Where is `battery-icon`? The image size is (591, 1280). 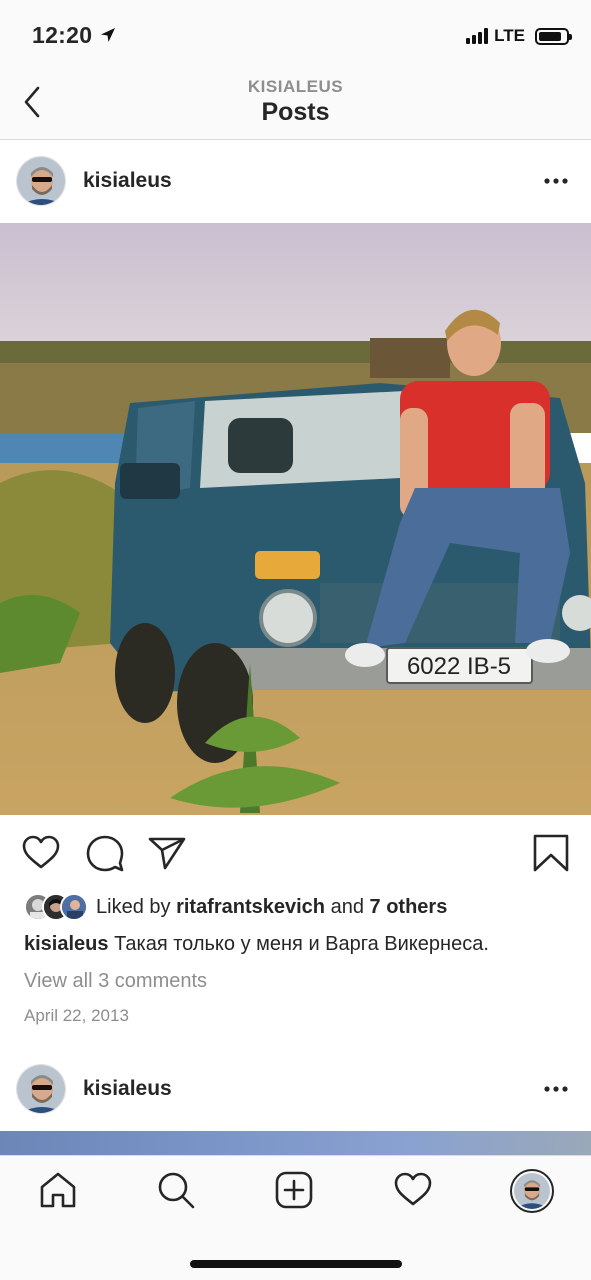
battery-icon is located at coordinates (553, 36).